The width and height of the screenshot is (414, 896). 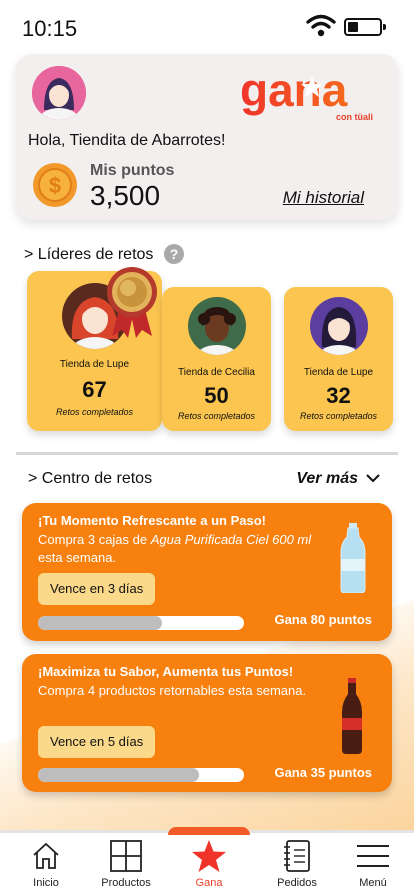 I want to click on home-icon, so click(x=46, y=855).